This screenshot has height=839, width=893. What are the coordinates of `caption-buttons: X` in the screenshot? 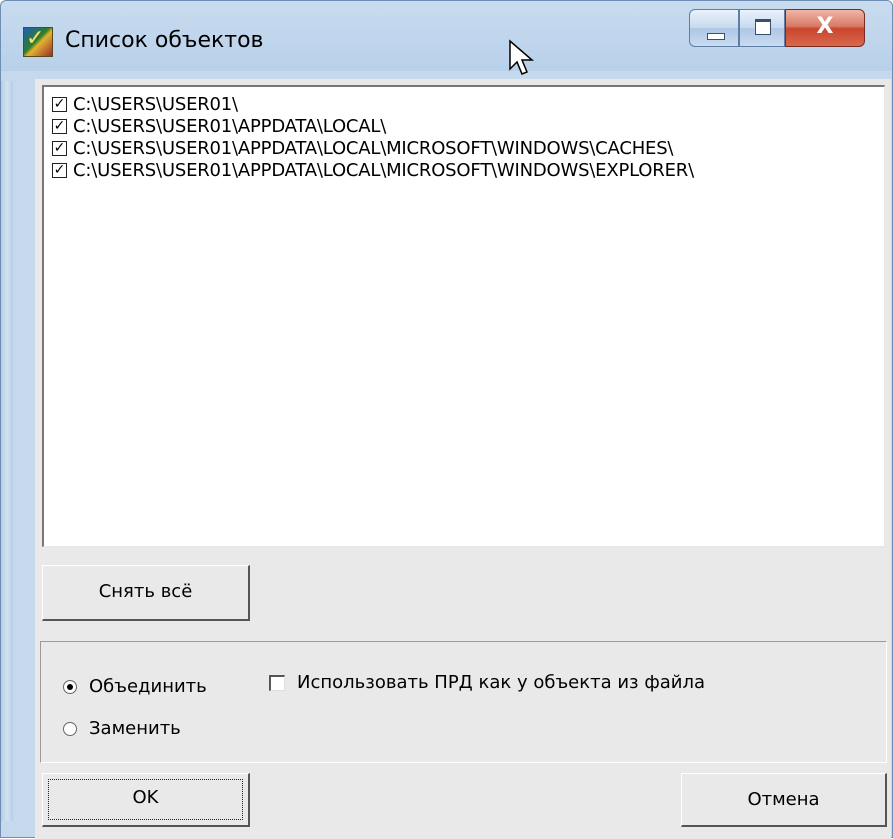 It's located at (784, 29).